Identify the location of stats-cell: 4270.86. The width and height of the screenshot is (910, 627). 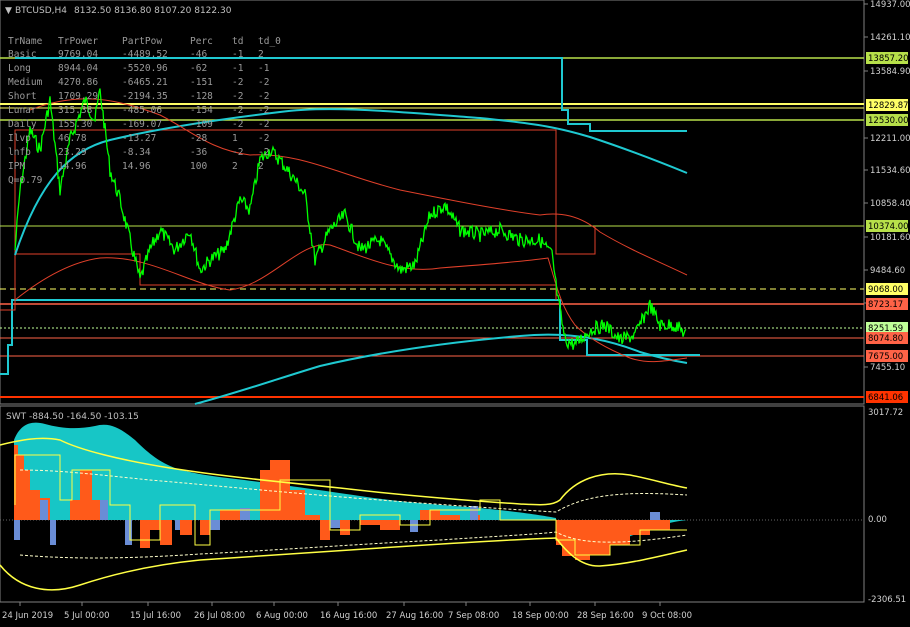
(78, 82).